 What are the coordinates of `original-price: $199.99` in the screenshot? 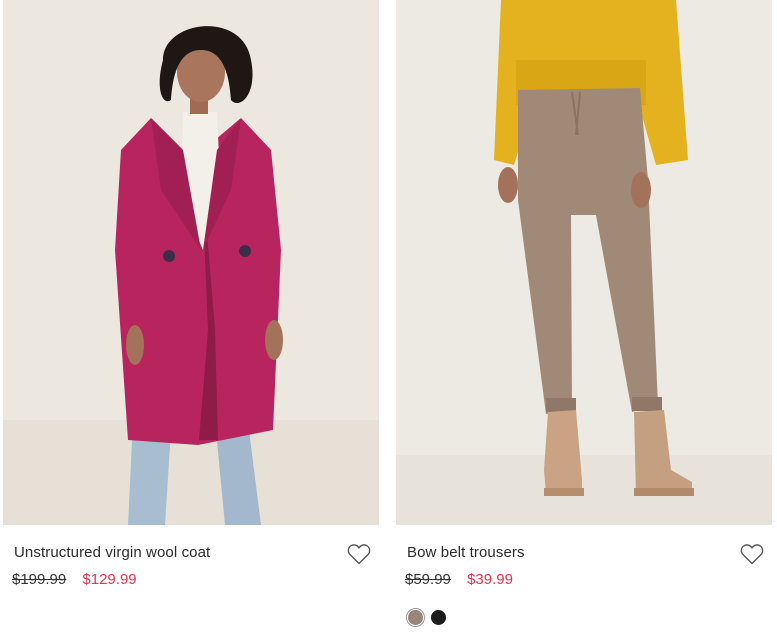 It's located at (39, 579).